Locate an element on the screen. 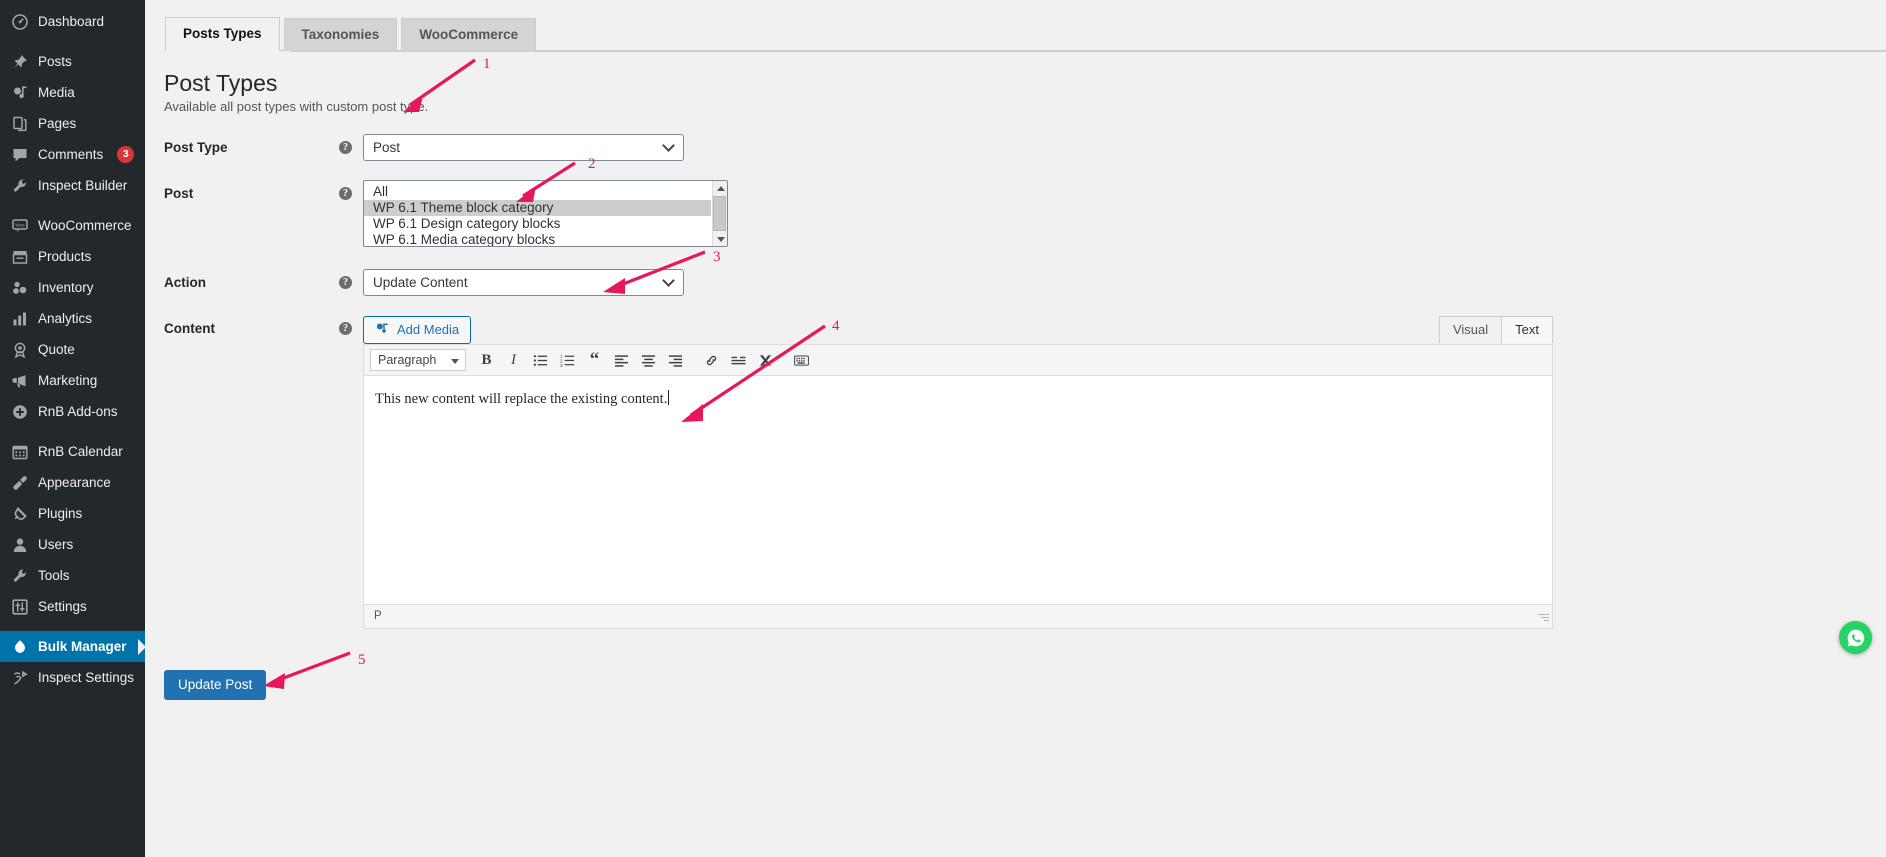 This screenshot has width=1886, height=857. sidebar-item-rnb-add-ons: RnB Add-ons is located at coordinates (72, 411).